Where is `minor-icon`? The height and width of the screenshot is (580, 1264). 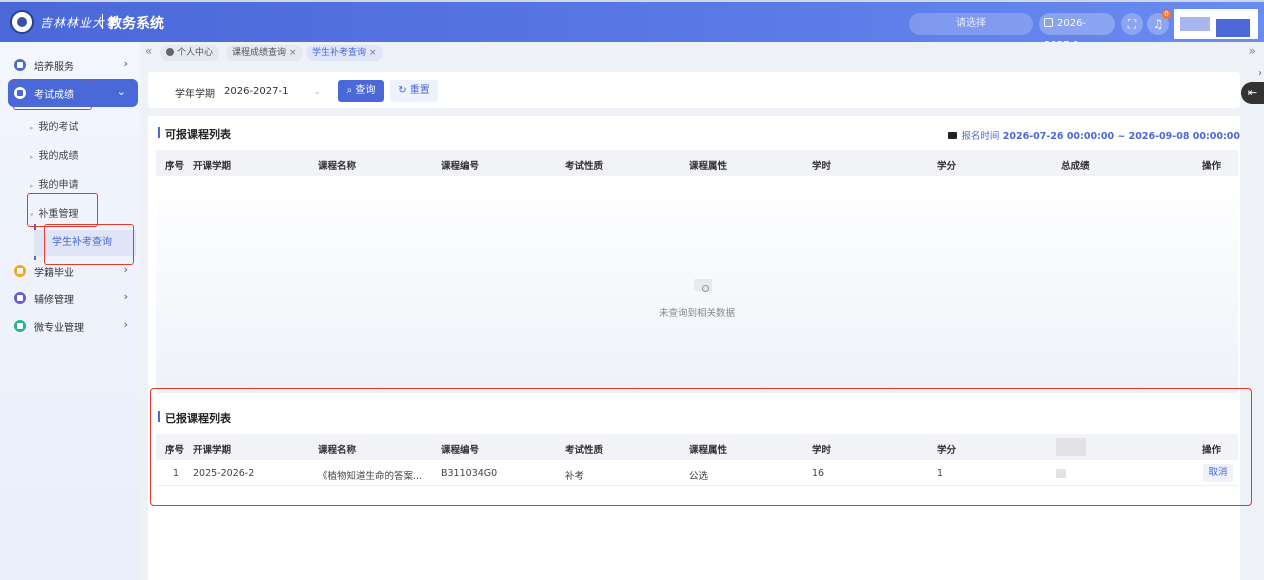 minor-icon is located at coordinates (20, 298).